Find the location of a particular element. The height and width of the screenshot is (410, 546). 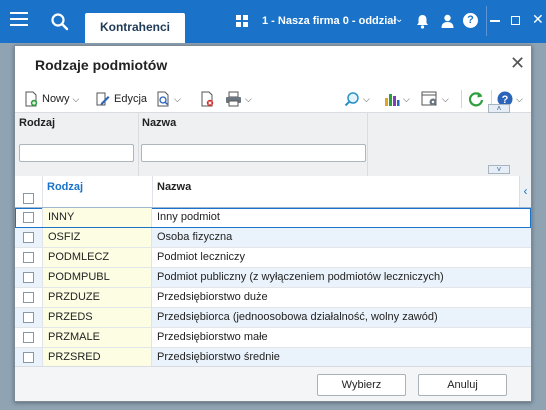

document-search-icon is located at coordinates (163, 99).